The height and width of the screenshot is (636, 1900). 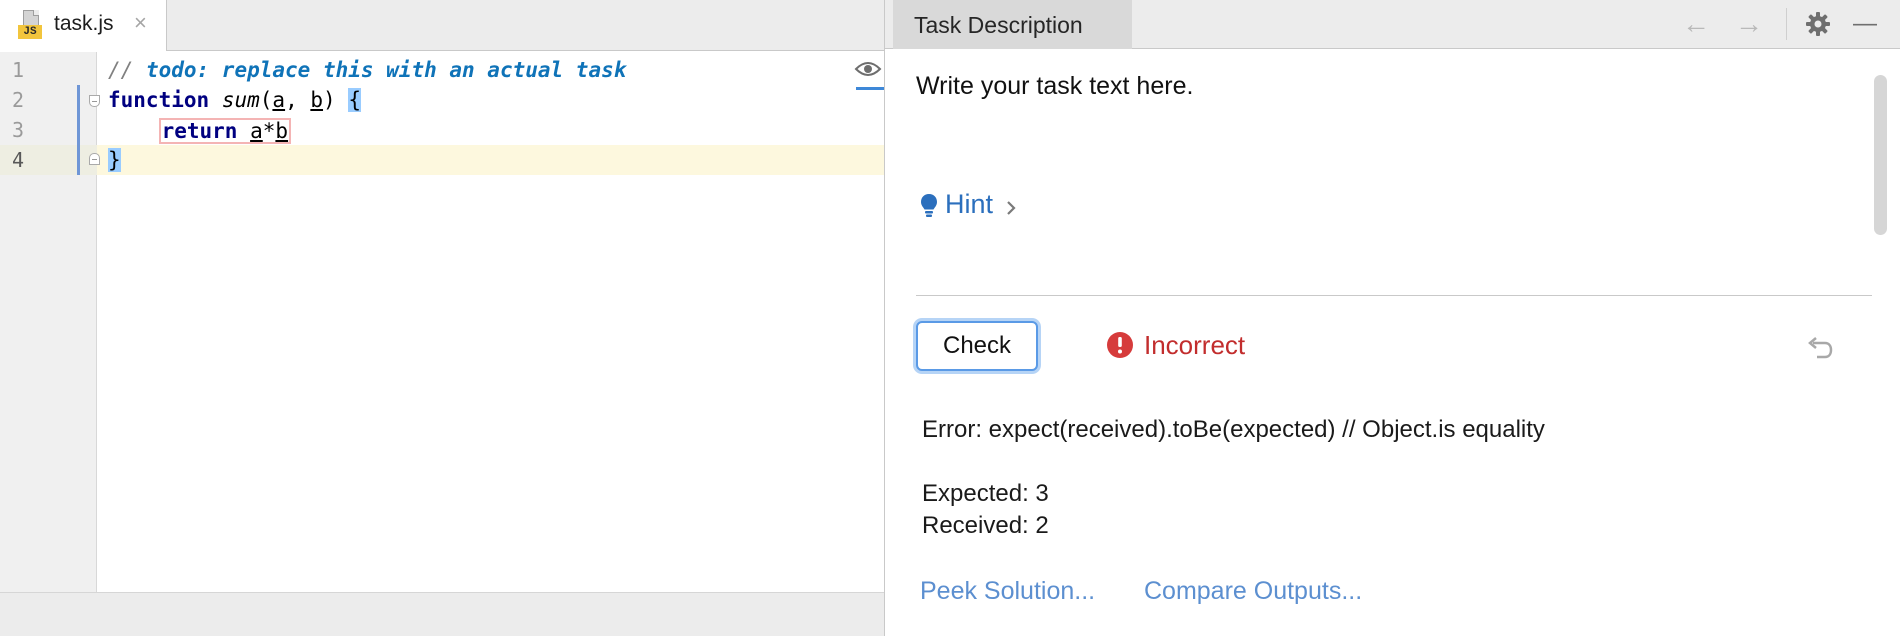 I want to click on js-file-icon: JS, so click(x=31, y=25).